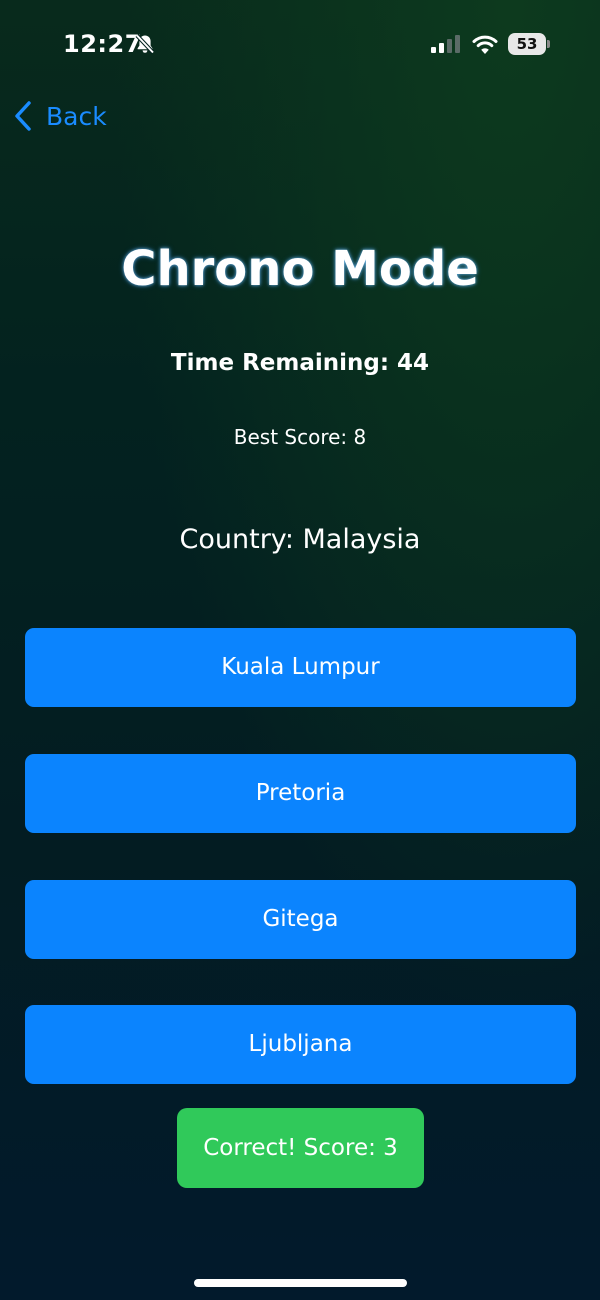  What do you see at coordinates (145, 44) in the screenshot?
I see `bell-slash-icon` at bounding box center [145, 44].